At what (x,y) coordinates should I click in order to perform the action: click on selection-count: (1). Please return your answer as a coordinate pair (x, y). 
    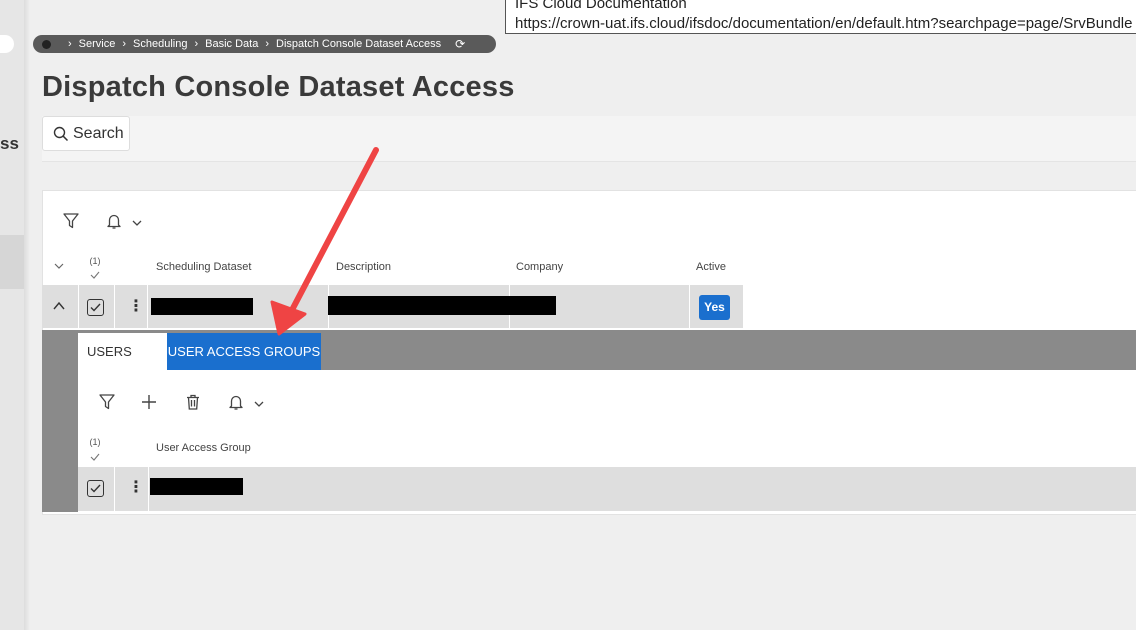
    Looking at the image, I should click on (95, 261).